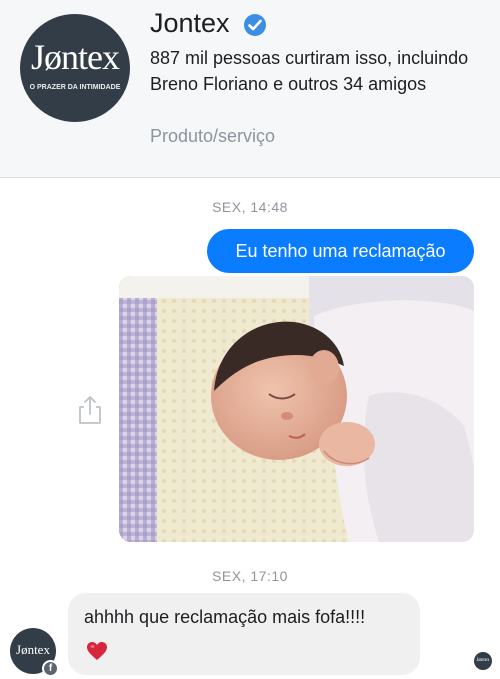 This screenshot has height=679, width=500. I want to click on outgoing-message-bubble: Eu tenho uma reclamação, so click(340, 251).